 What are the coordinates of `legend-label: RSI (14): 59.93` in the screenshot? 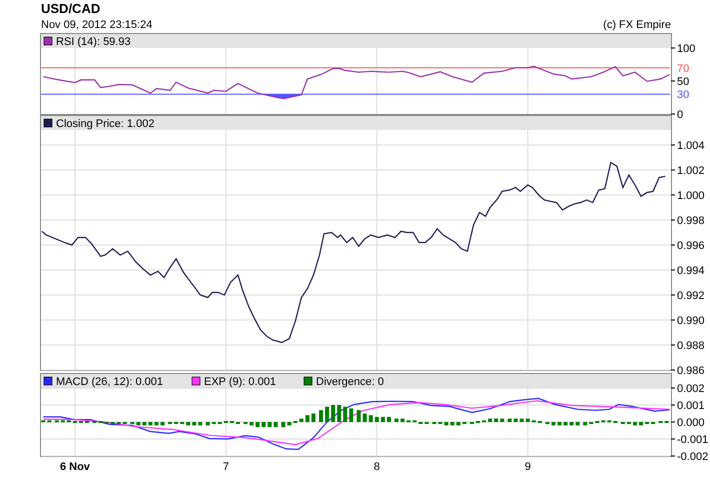 It's located at (93, 42).